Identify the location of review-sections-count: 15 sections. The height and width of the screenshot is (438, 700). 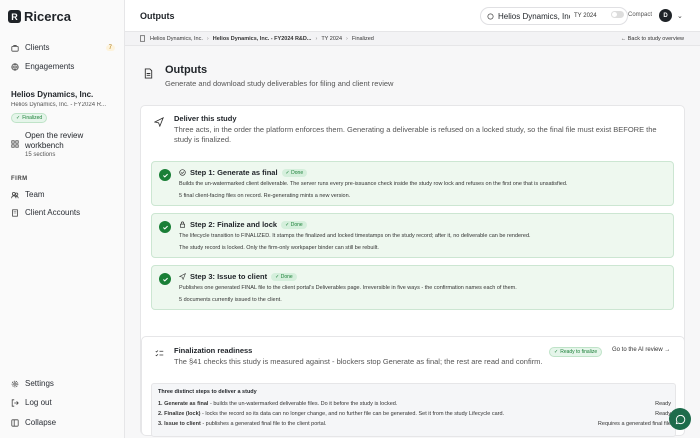
(40, 155).